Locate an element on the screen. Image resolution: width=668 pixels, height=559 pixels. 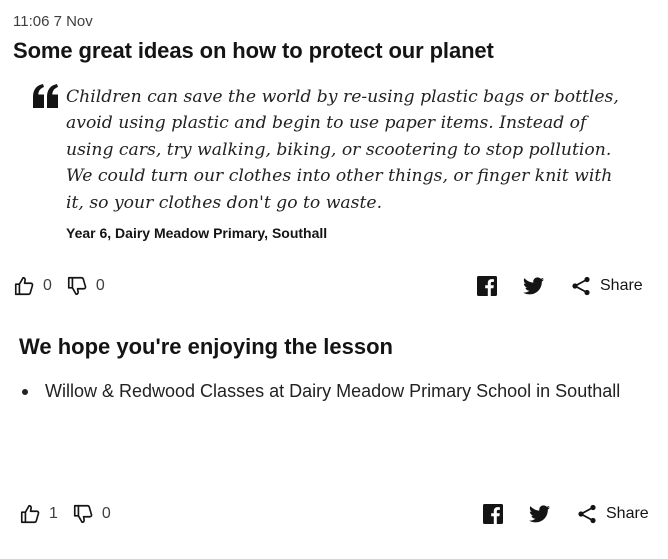
like-button: 1 is located at coordinates (38, 514).